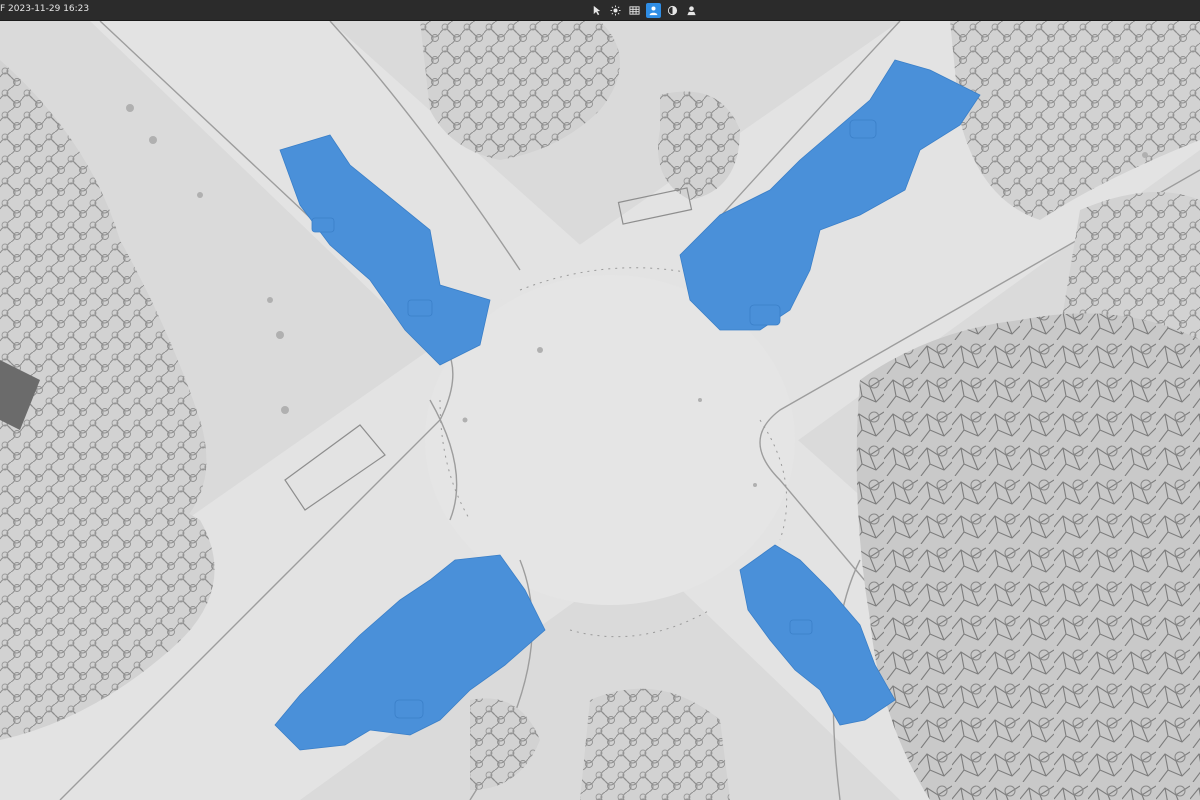 This screenshot has width=1200, height=800. I want to click on shading-tool-button, so click(672, 10).